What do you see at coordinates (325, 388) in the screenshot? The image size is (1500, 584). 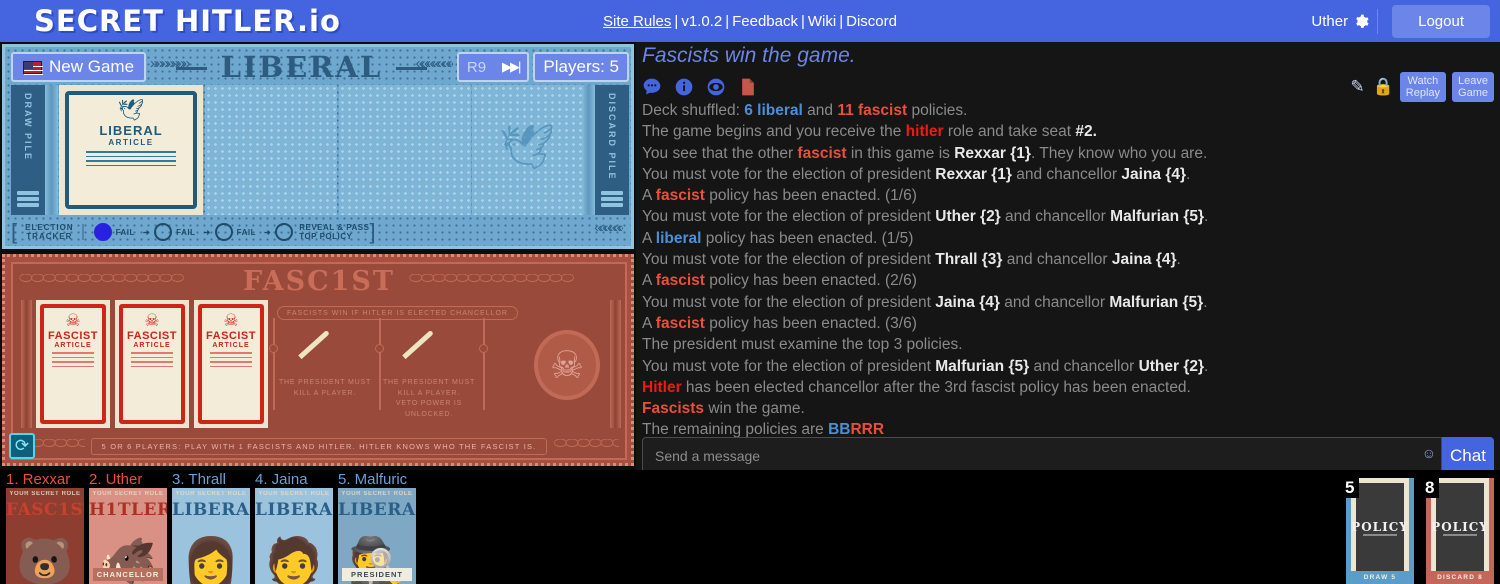 I see `power-slot-4-text: THE PRESIDENT MUST KILL A PLAYER.` at bounding box center [325, 388].